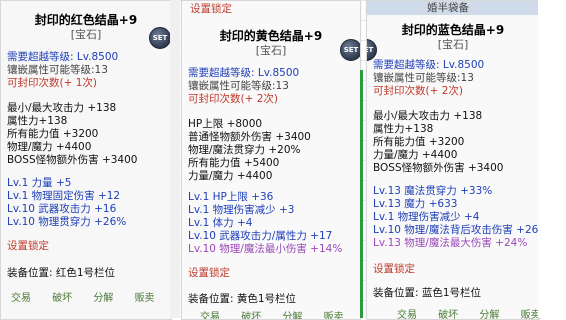 Image resolution: width=566 pixels, height=320 pixels. Describe the element at coordinates (265, 249) in the screenshot. I see `skill-line: Lv.10 物理/魔法最小伤害 +14%` at that location.